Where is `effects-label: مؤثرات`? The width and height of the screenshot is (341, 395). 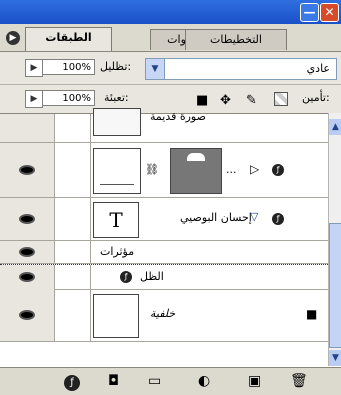 effects-label: مؤثرات is located at coordinates (117, 251).